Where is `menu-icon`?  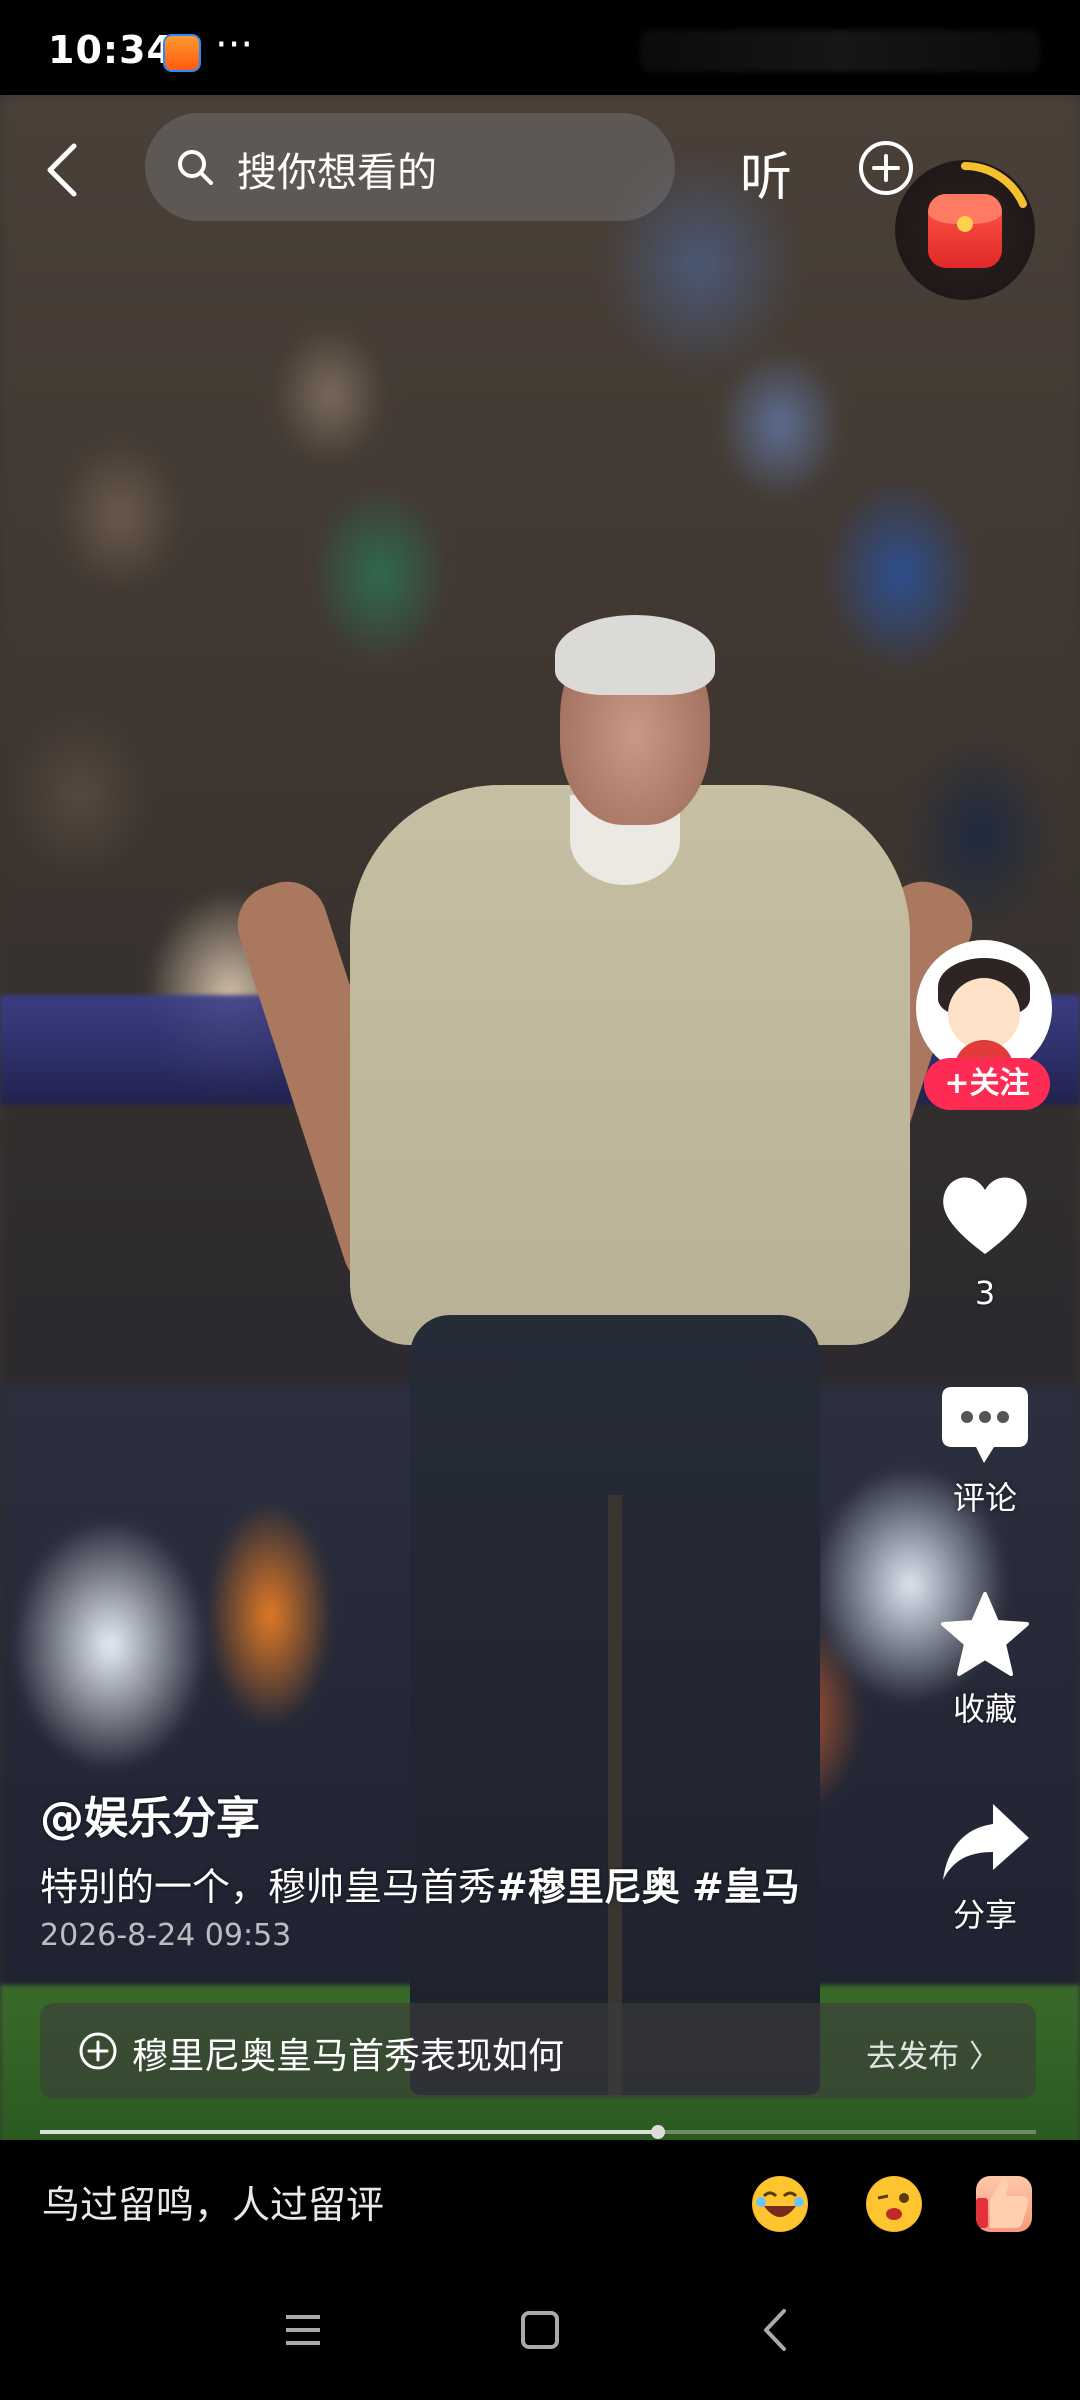 menu-icon is located at coordinates (303, 2330).